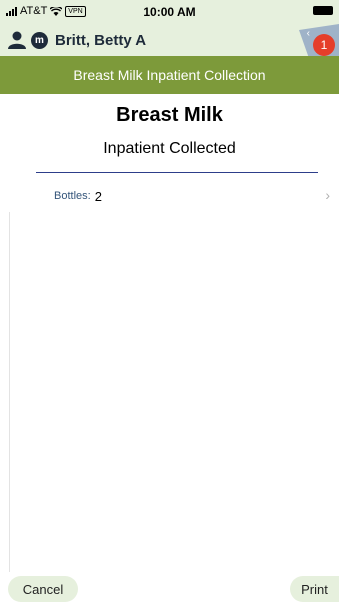  Describe the element at coordinates (39, 40) in the screenshot. I see `patient-app-icon: m` at that location.